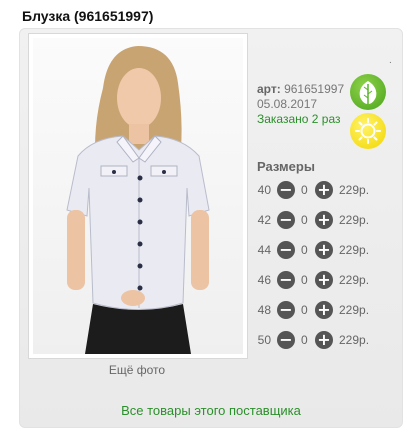 This screenshot has width=414, height=431. I want to click on size-value: 48, so click(264, 310).